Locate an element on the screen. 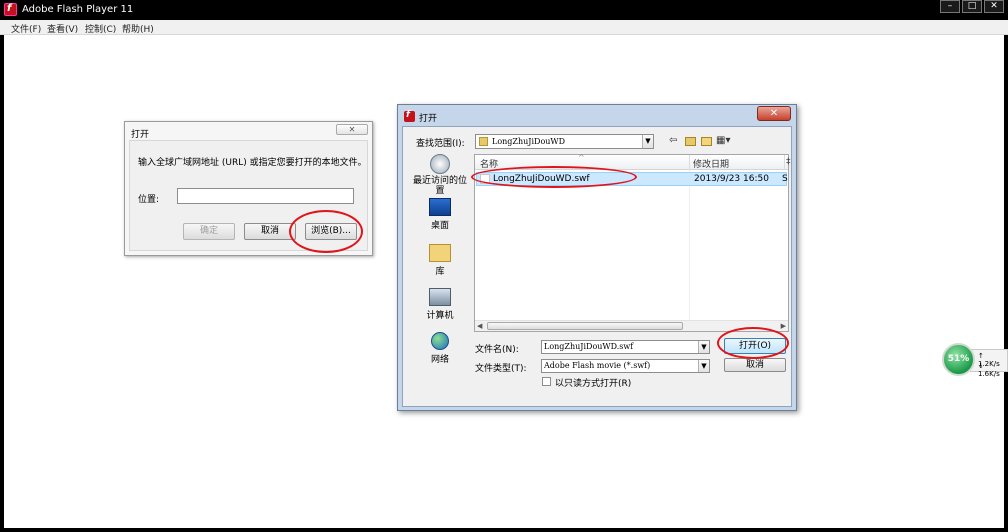 This screenshot has height=532, width=1008. place-desktop: 桌面 is located at coordinates (440, 214).